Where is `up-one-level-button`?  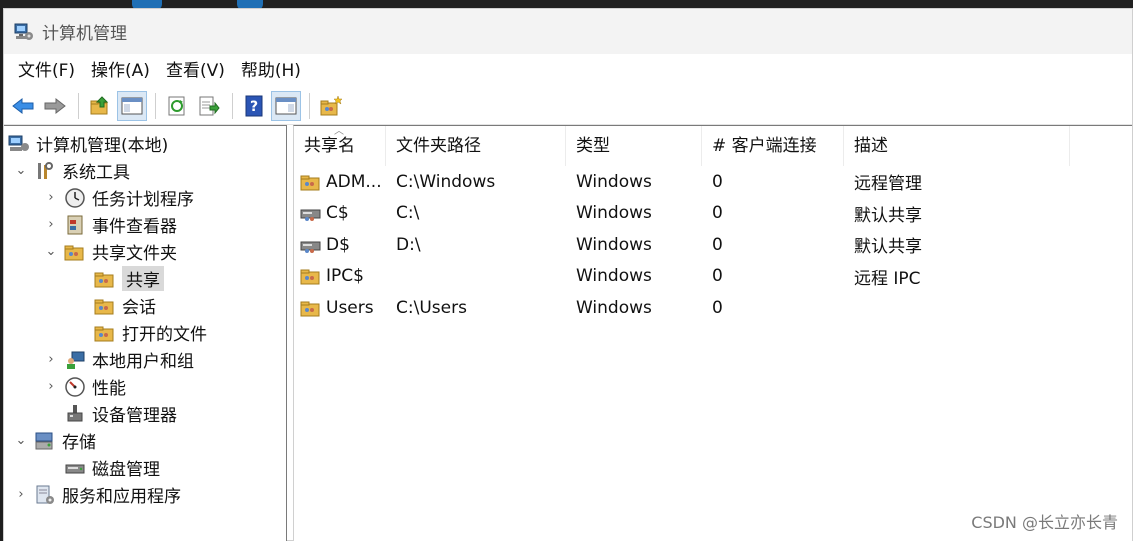 up-one-level-button is located at coordinates (100, 106).